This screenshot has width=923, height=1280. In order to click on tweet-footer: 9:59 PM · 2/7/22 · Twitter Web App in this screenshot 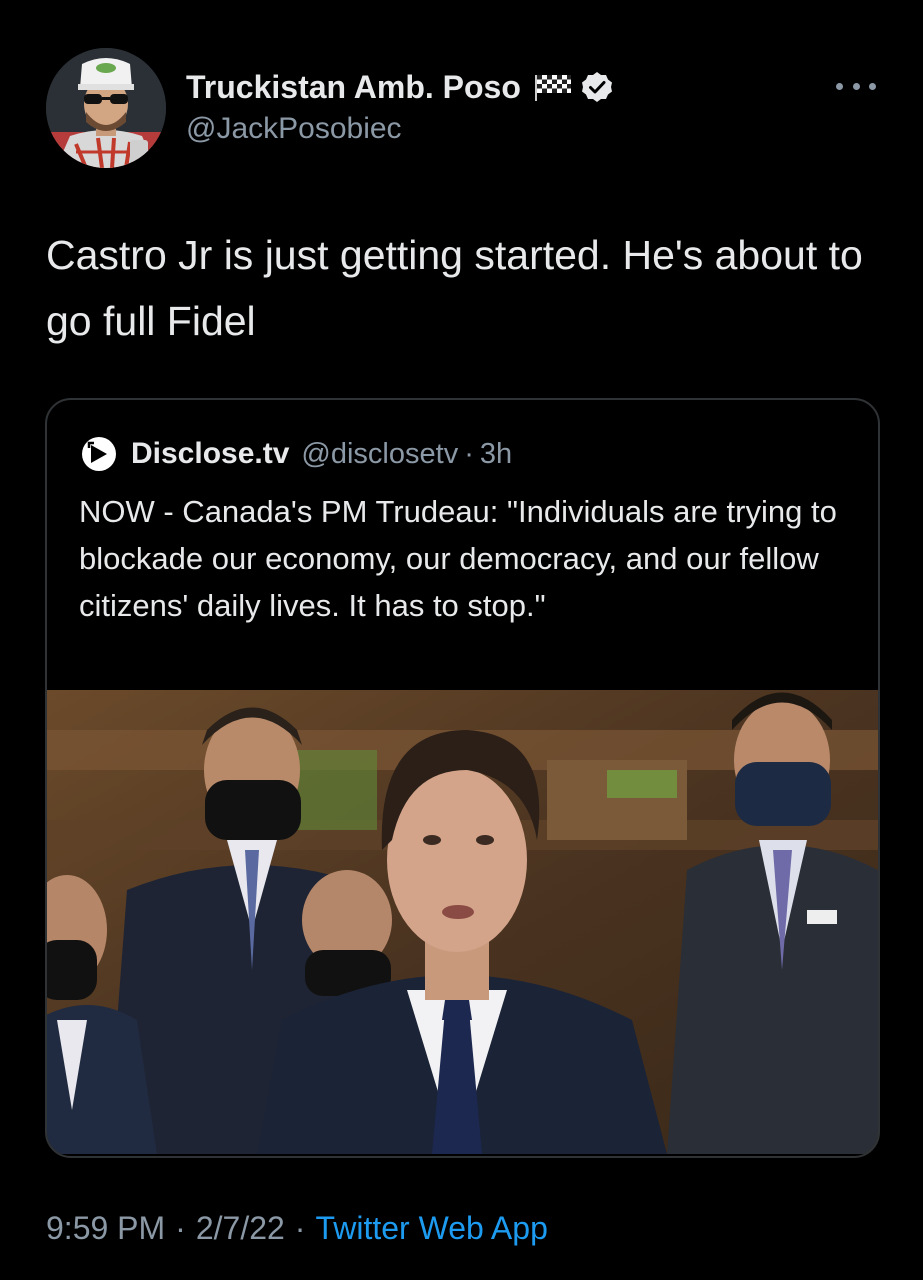, I will do `click(297, 1228)`.